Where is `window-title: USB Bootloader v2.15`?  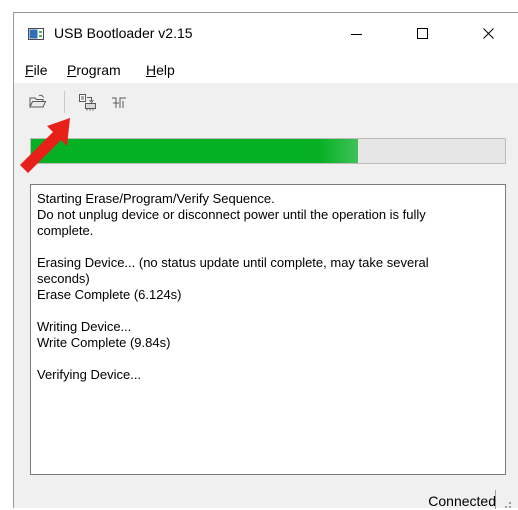
window-title: USB Bootloader v2.15 is located at coordinates (123, 33).